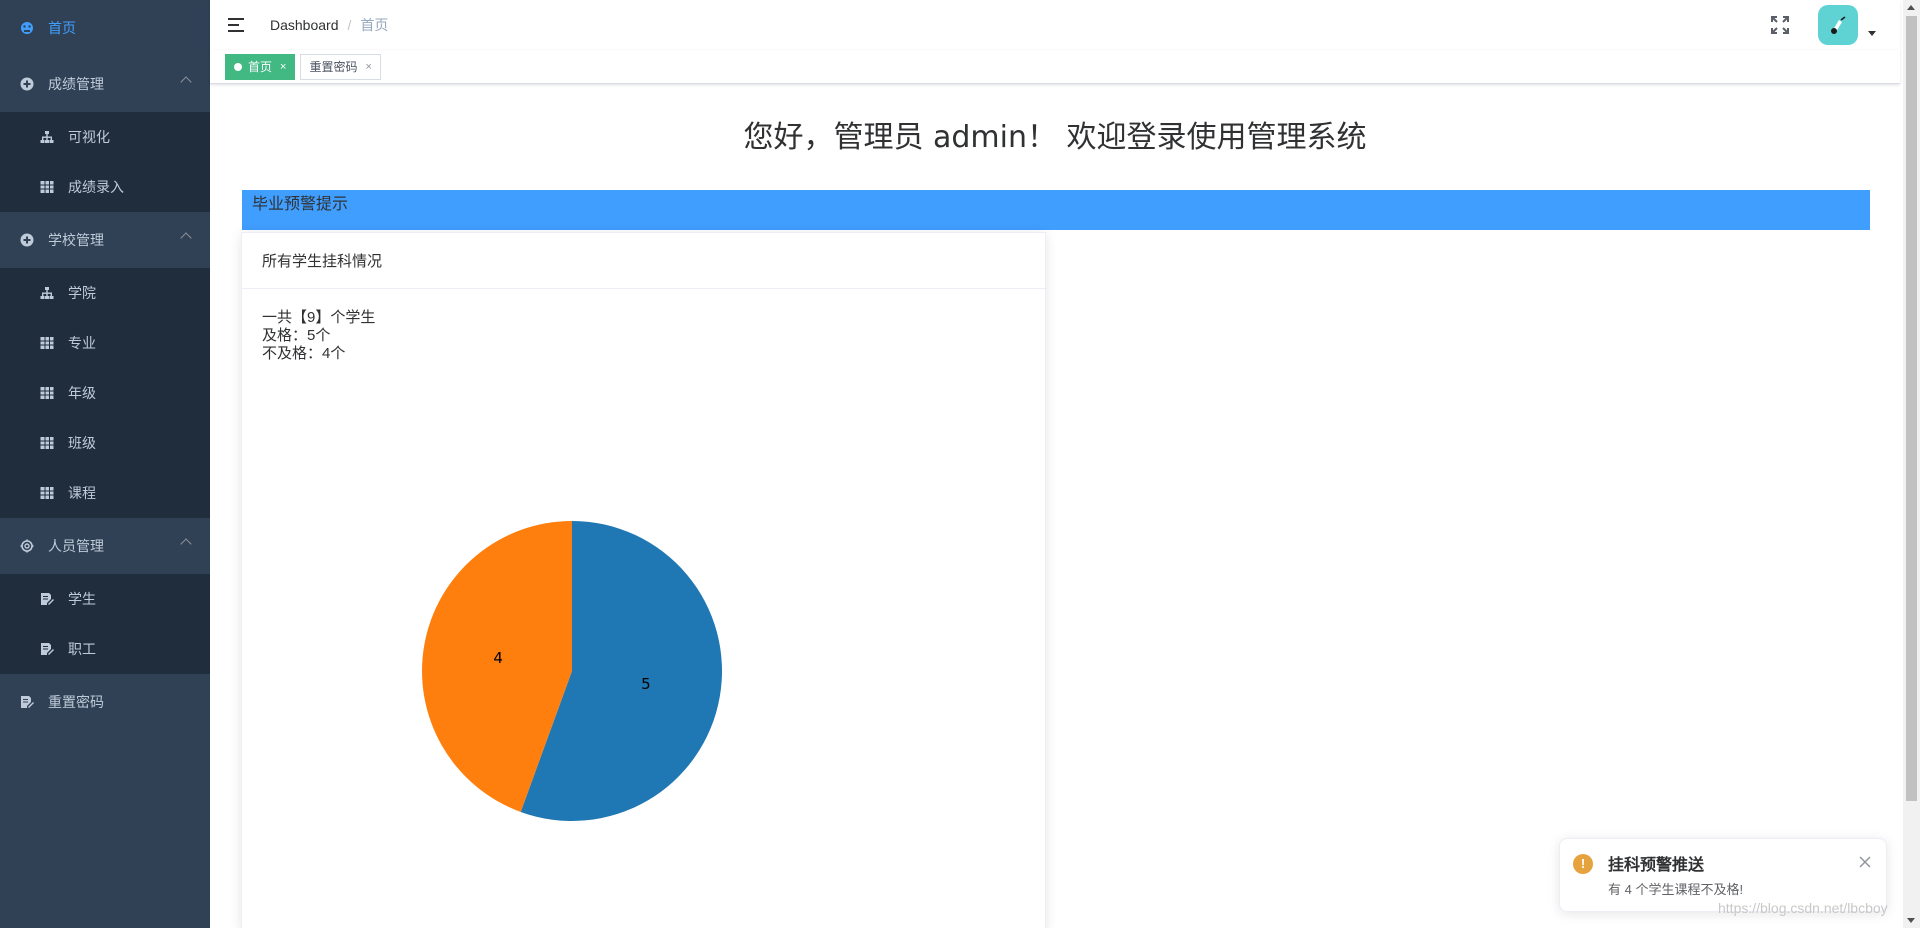  What do you see at coordinates (27, 546) in the screenshot?
I see `gear-icon` at bounding box center [27, 546].